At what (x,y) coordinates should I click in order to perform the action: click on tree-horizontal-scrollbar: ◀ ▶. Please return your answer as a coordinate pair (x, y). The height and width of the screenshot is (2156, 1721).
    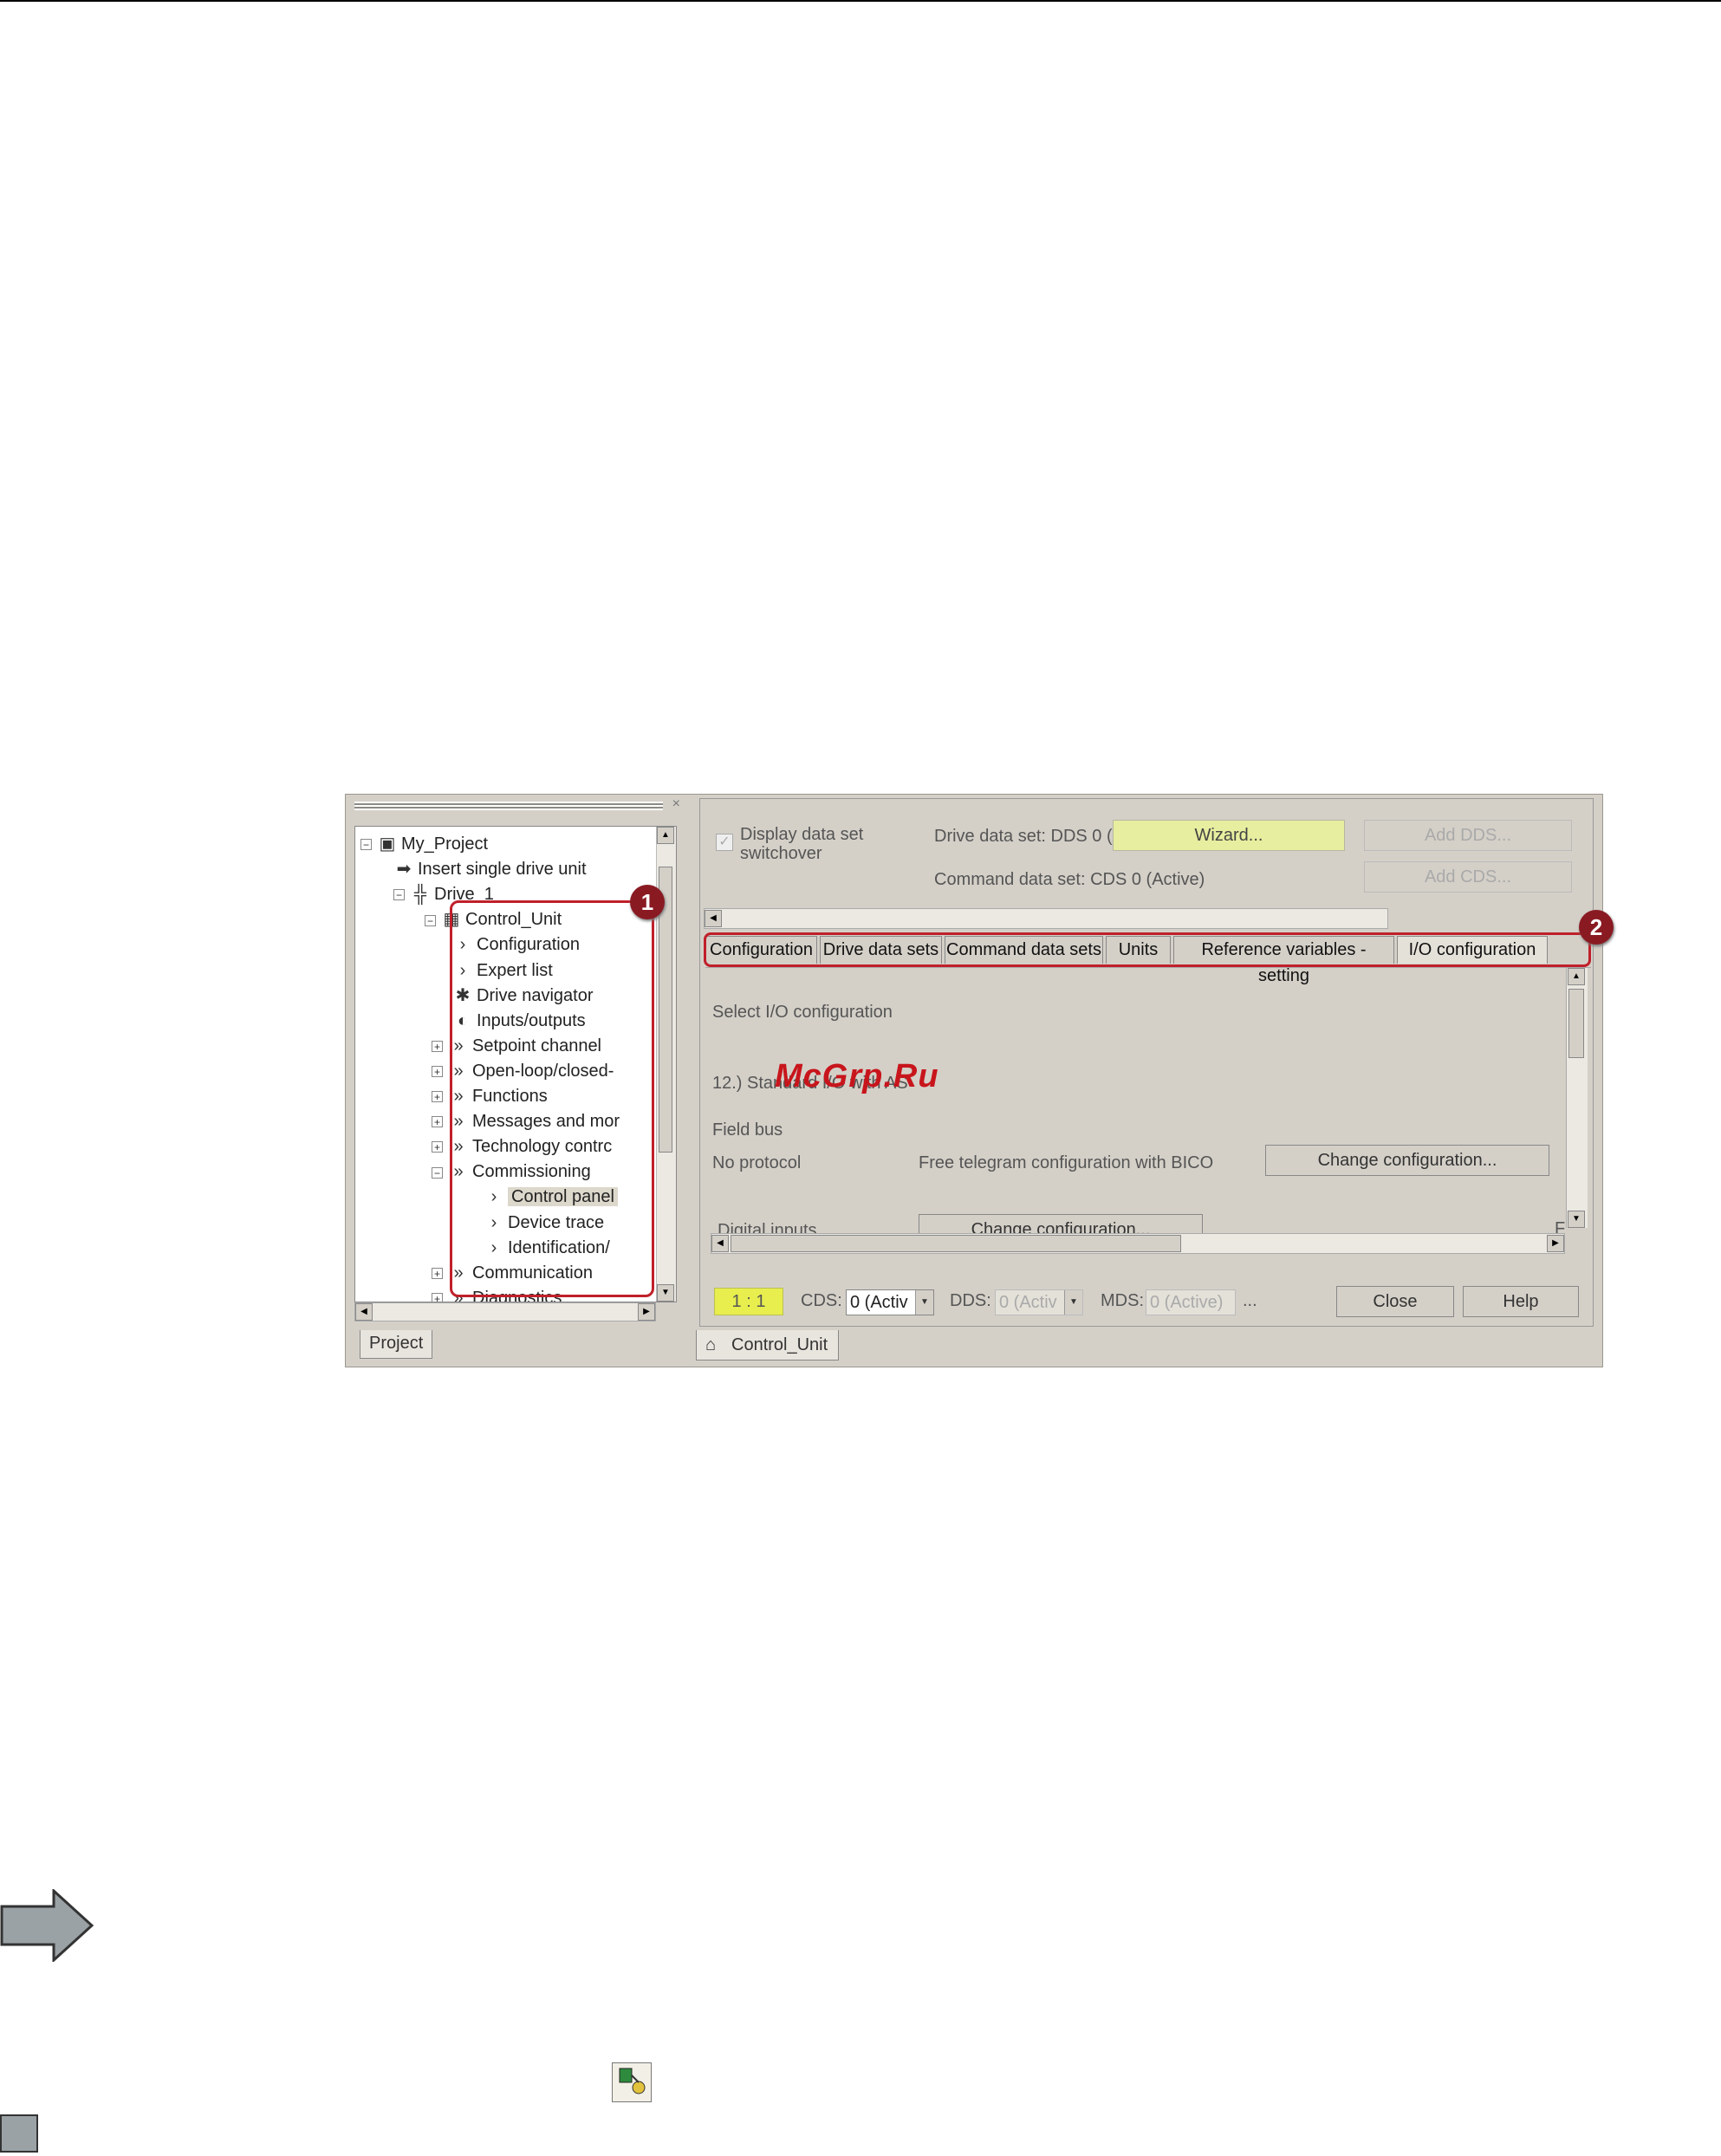
    Looking at the image, I should click on (505, 1312).